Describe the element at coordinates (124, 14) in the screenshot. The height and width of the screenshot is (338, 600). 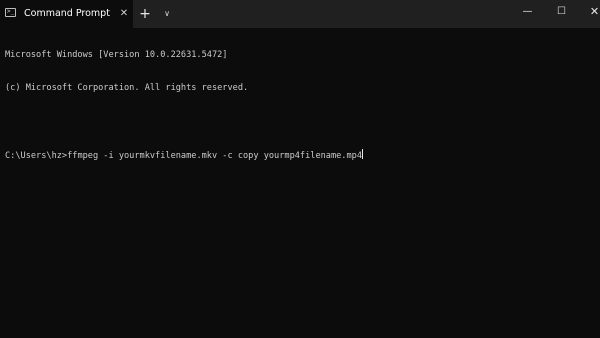
I see `tab-close-icon: ✕` at that location.